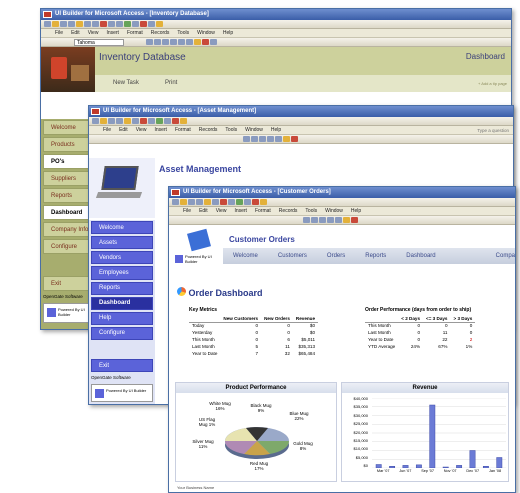 The image size is (520, 493). Describe the element at coordinates (68, 144) in the screenshot. I see `sidebar-item-products: Products` at that location.